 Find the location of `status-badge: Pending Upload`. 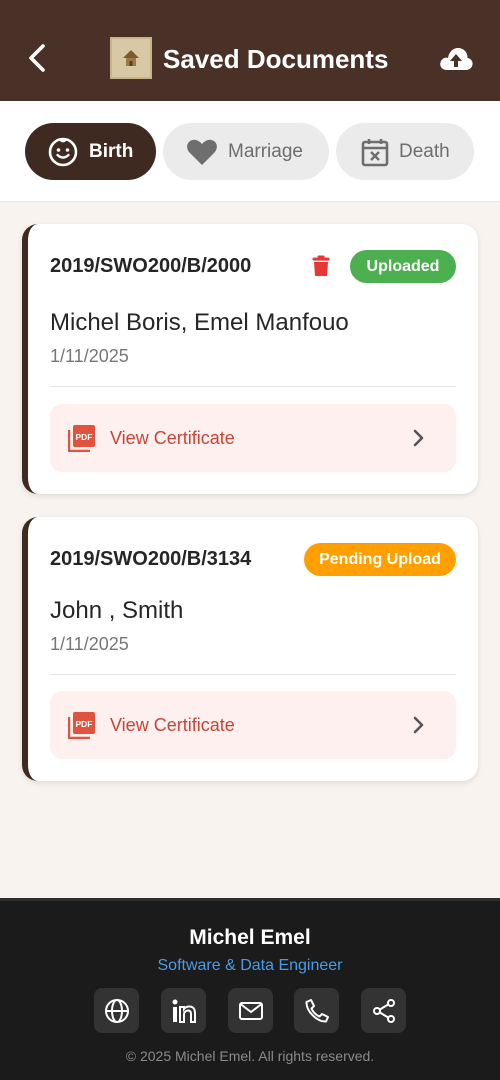

status-badge: Pending Upload is located at coordinates (380, 559).